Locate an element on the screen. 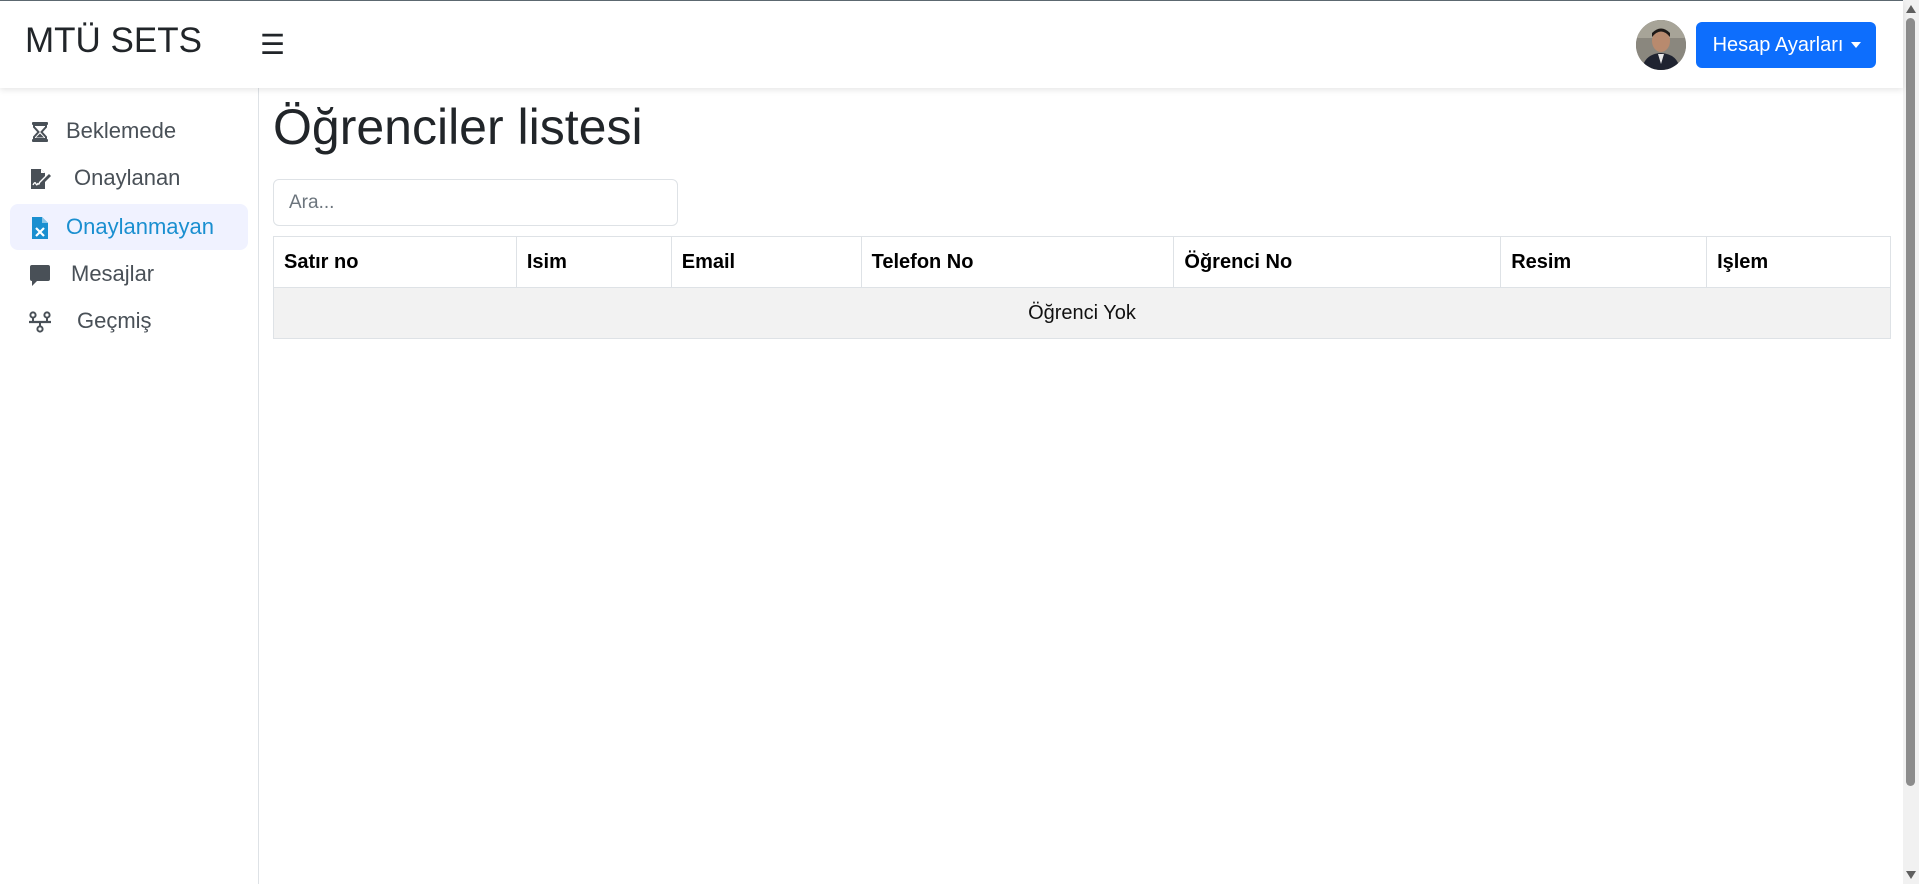 The height and width of the screenshot is (884, 1919). sidebar-item-onaylanan: Onaylanan is located at coordinates (129, 178).